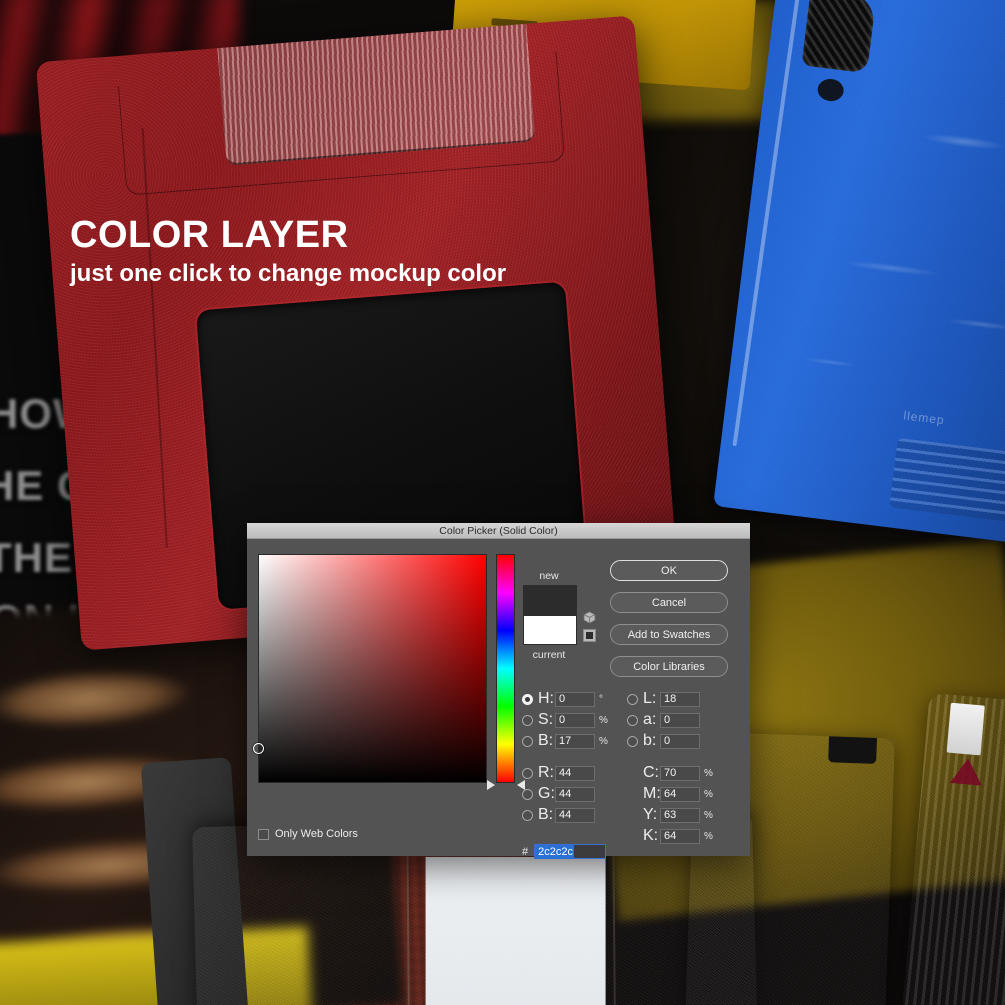  I want to click on field-row-brightness: B: 17 %, so click(565, 740).